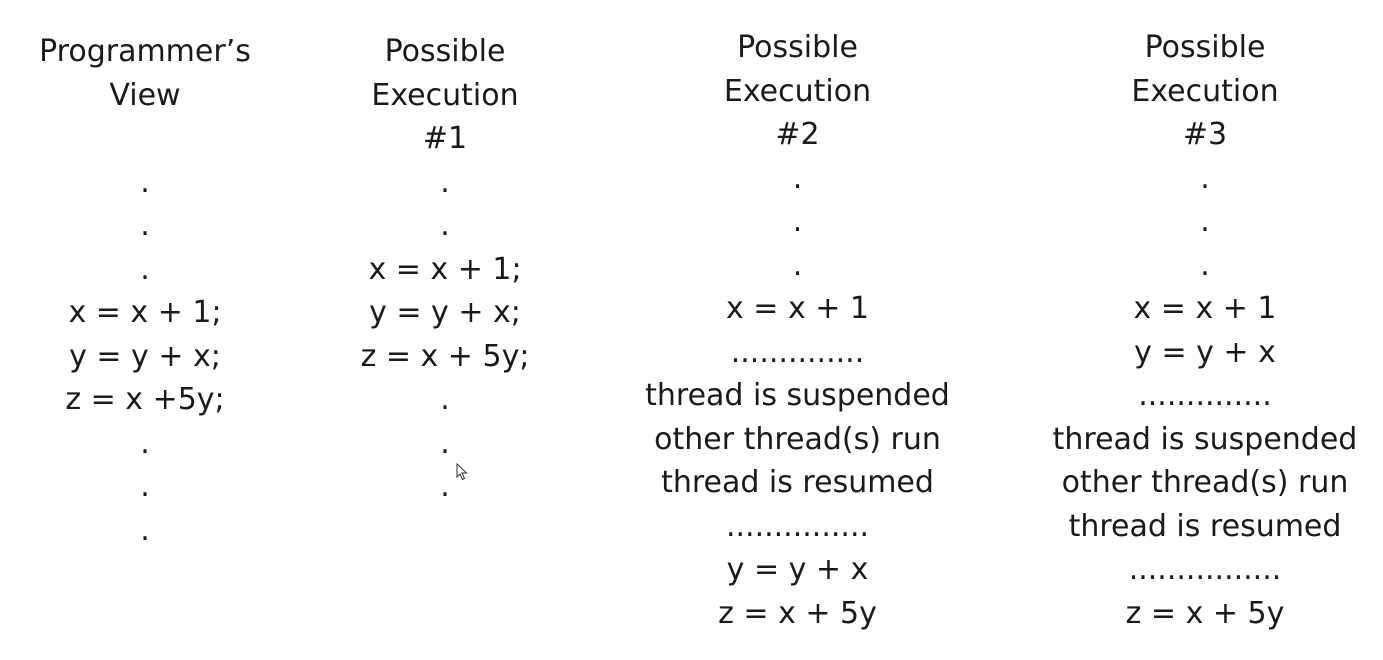 Image resolution: width=1383 pixels, height=660 pixels. I want to click on column-title-line: #3, so click(1205, 134).